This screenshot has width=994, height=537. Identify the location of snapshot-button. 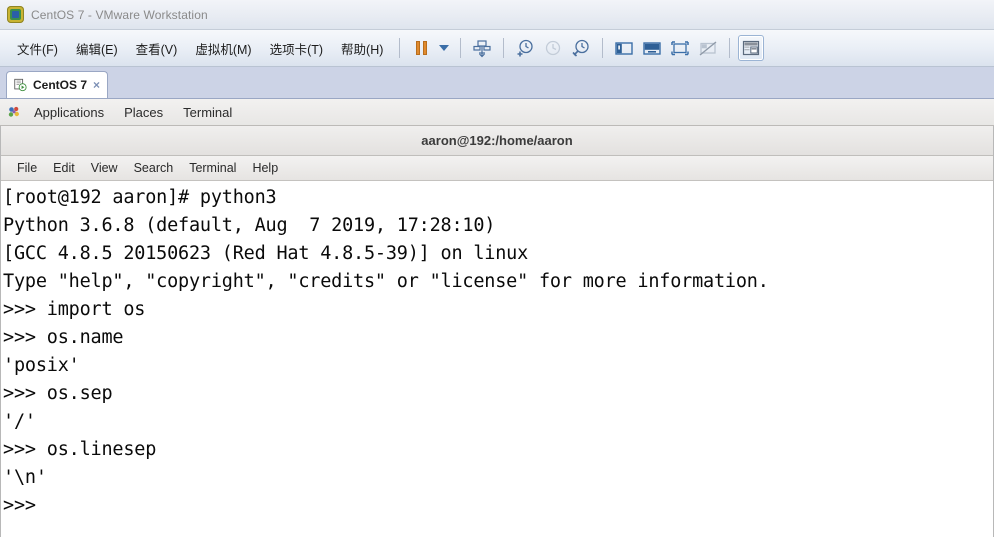
(482, 48).